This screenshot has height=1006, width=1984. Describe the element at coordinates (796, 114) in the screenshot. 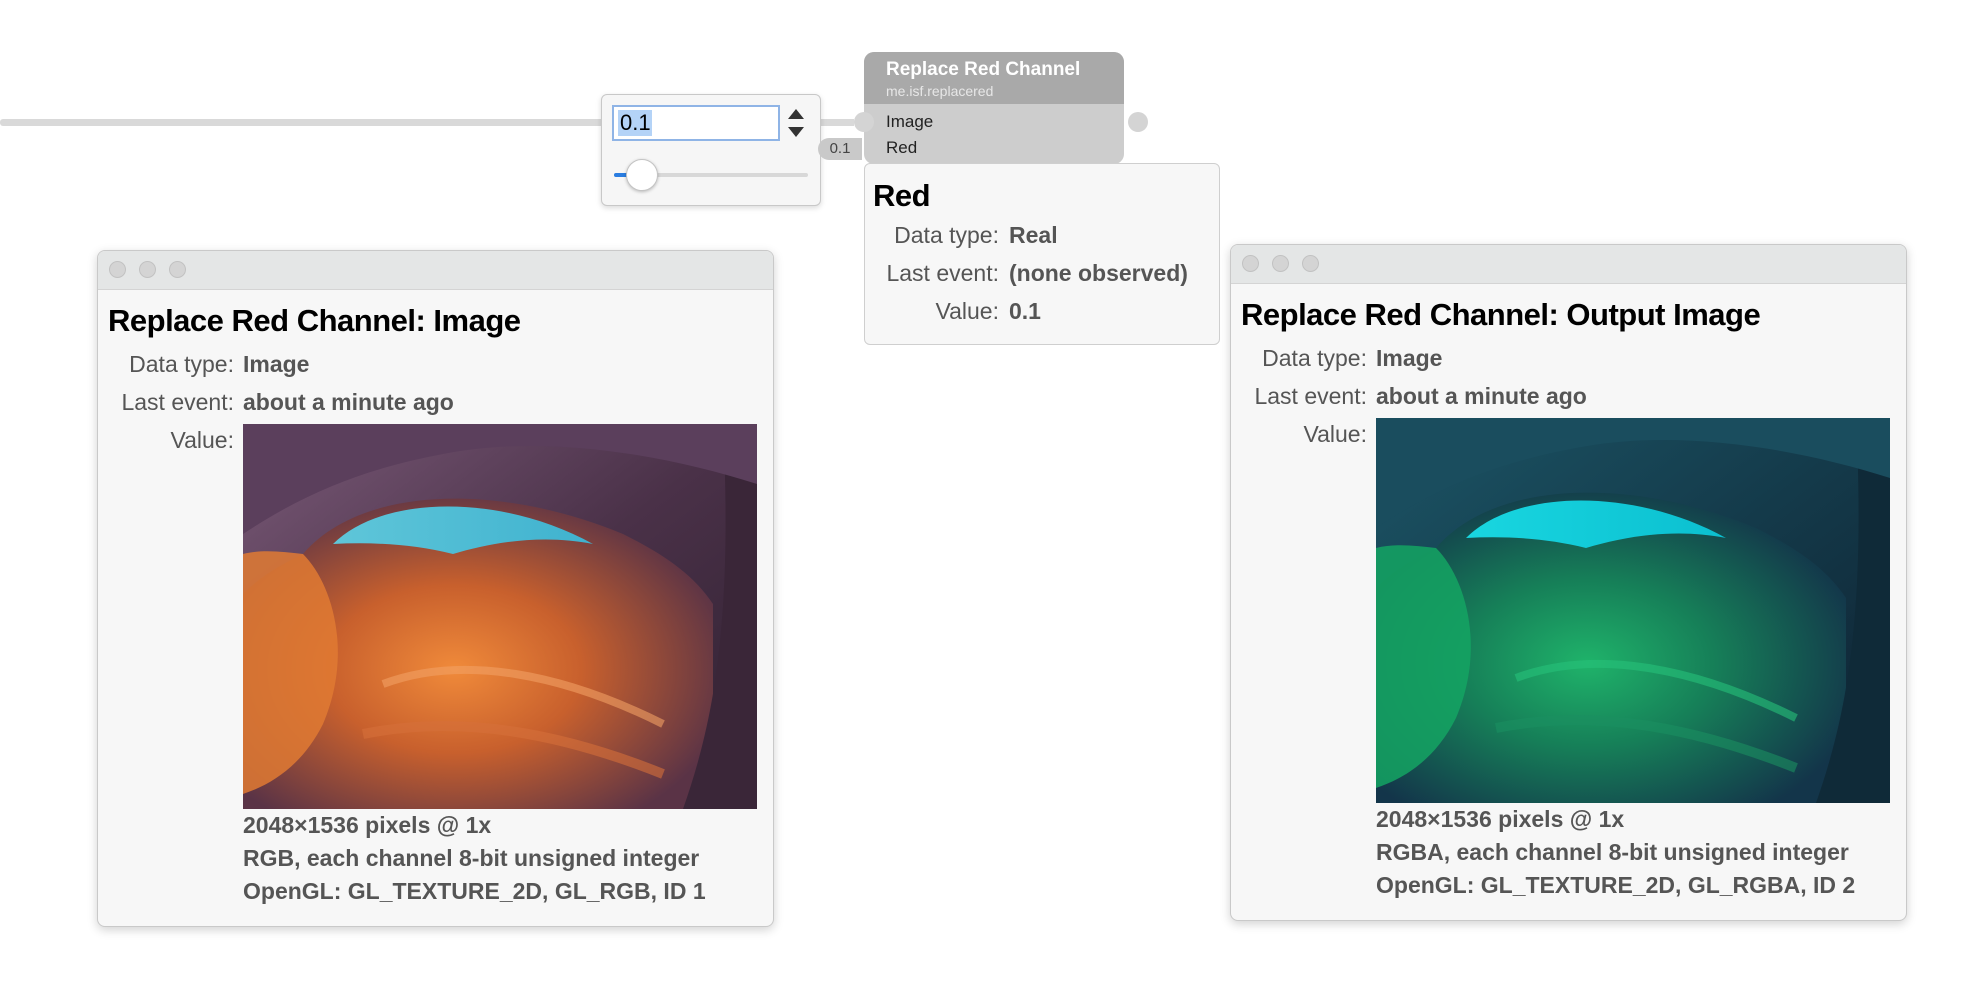

I see `stepper-up-icon` at that location.